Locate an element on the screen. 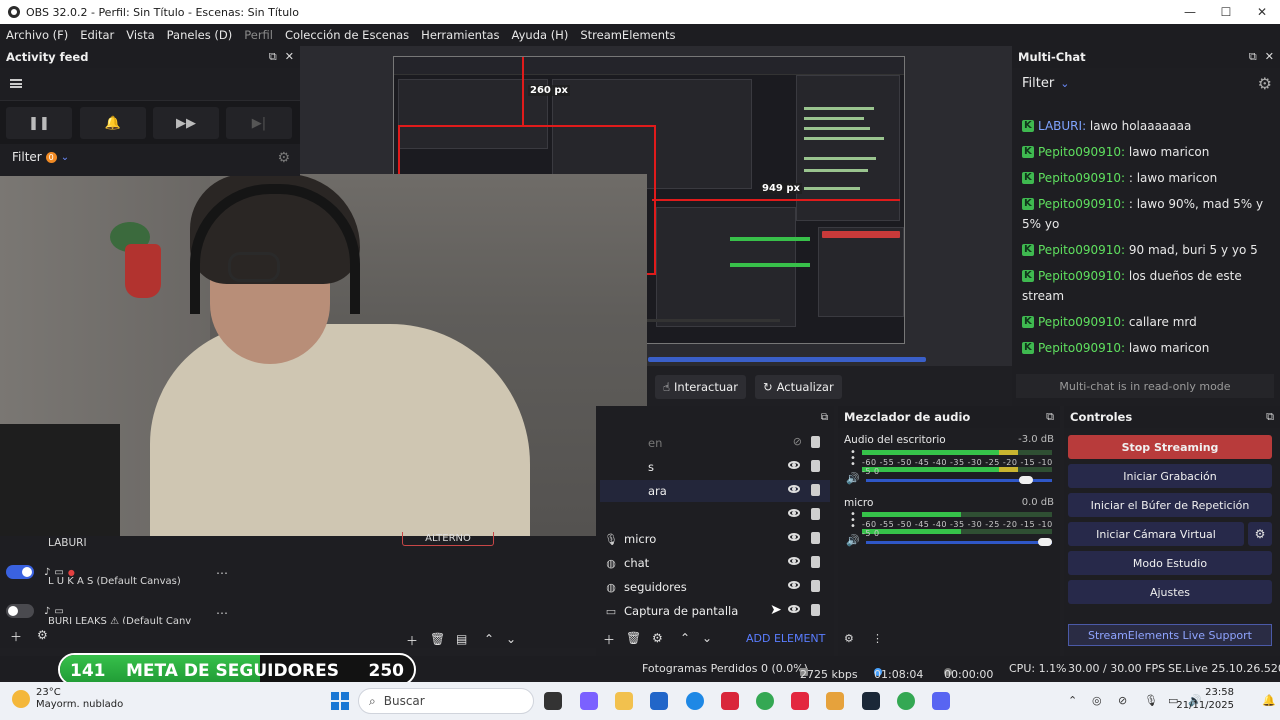  menu-edit: Editar is located at coordinates (97, 35).